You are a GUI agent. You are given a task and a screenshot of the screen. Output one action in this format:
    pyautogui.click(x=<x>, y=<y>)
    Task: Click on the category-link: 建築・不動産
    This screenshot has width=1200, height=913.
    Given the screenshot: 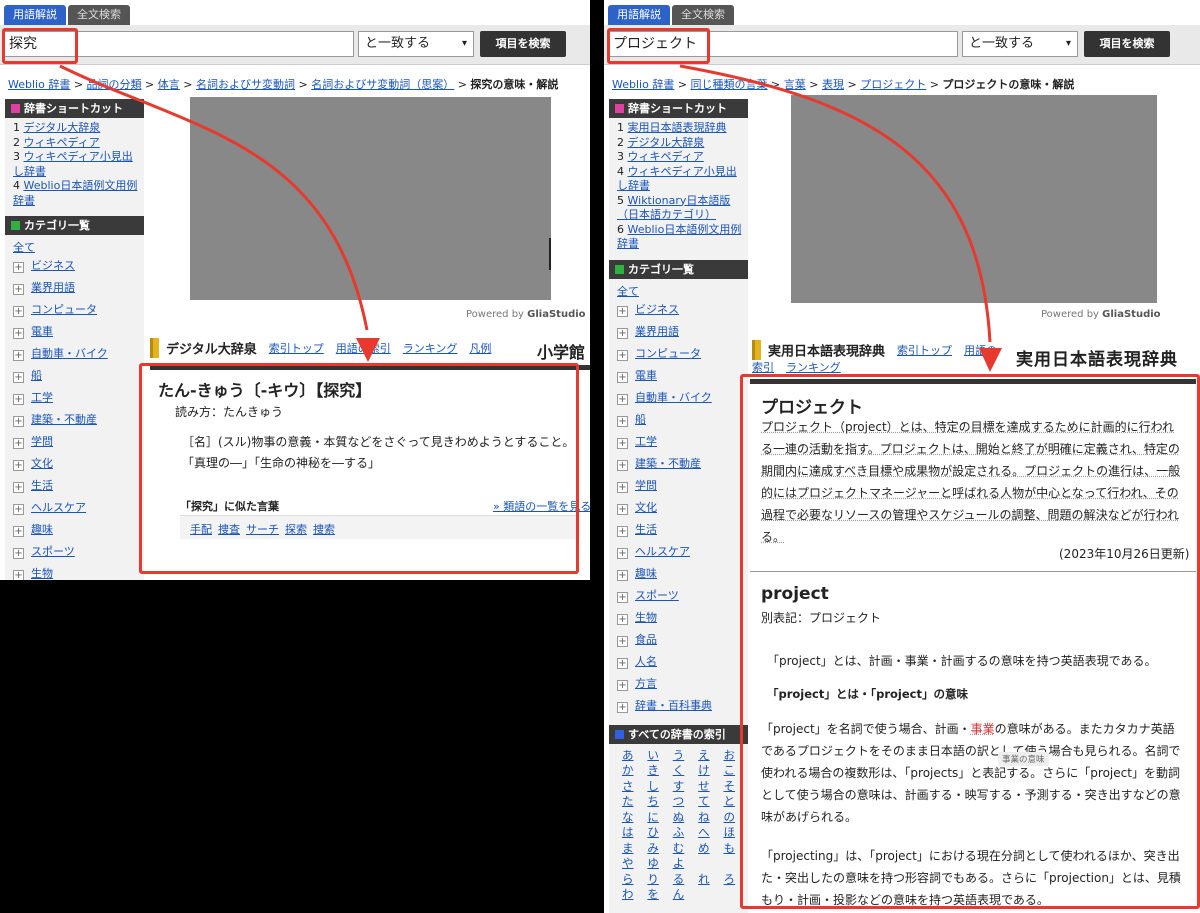 What is the action you would take?
    pyautogui.click(x=64, y=419)
    